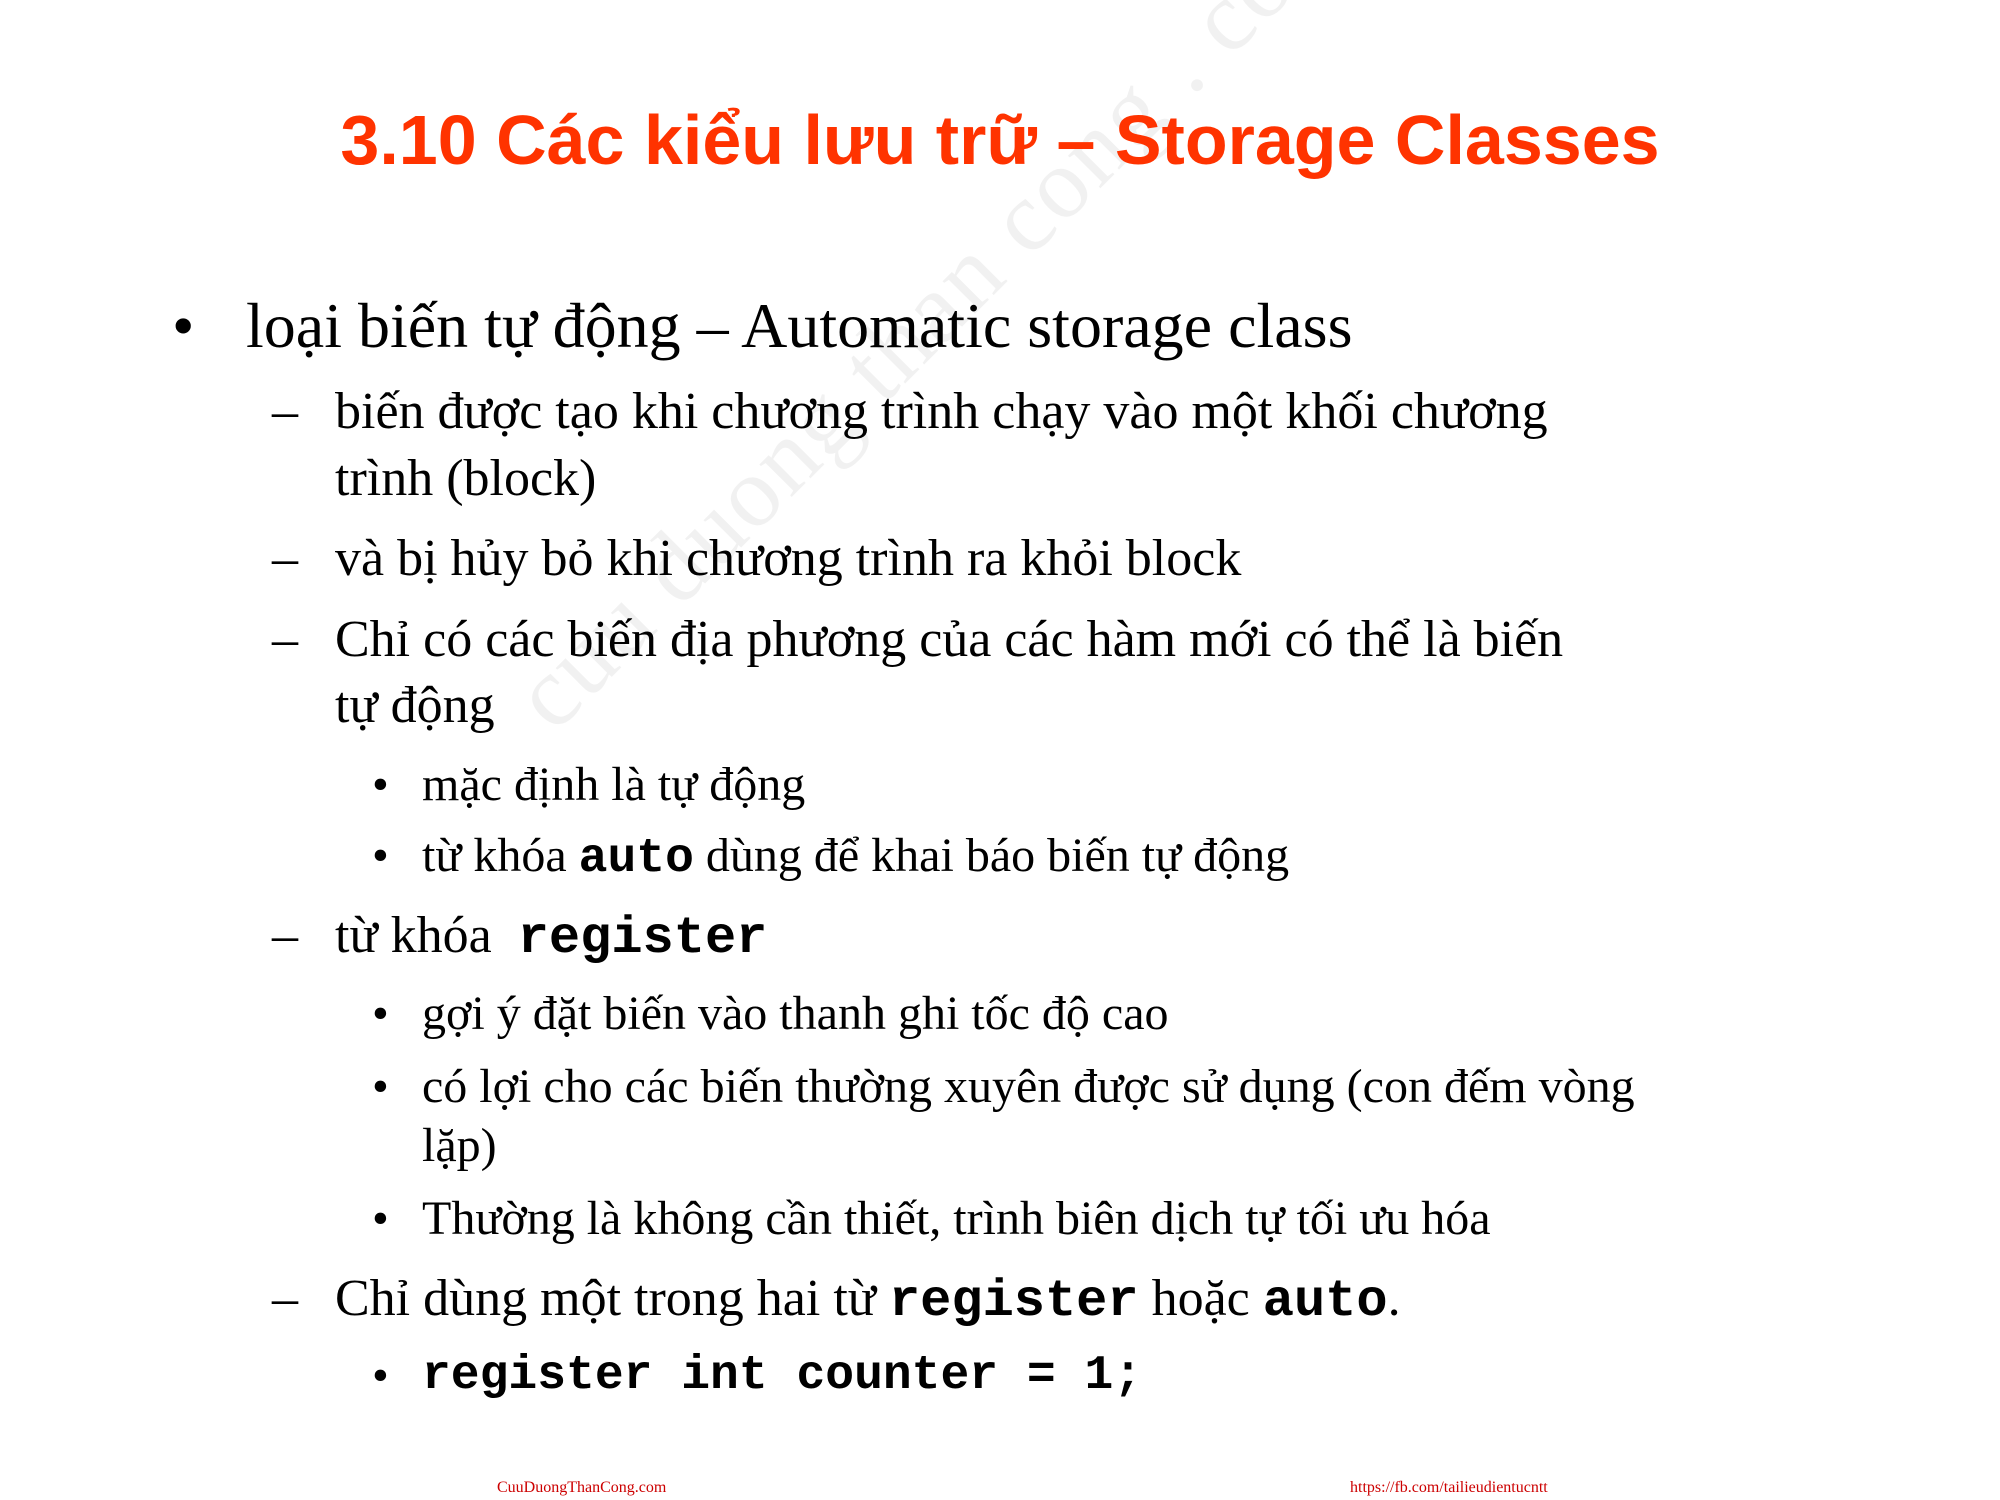 The width and height of the screenshot is (2000, 1500). Describe the element at coordinates (795, 1013) in the screenshot. I see `subsubitem-register-hint: gợi ý đặt biến vào thanh ghi tốc độ cao` at that location.